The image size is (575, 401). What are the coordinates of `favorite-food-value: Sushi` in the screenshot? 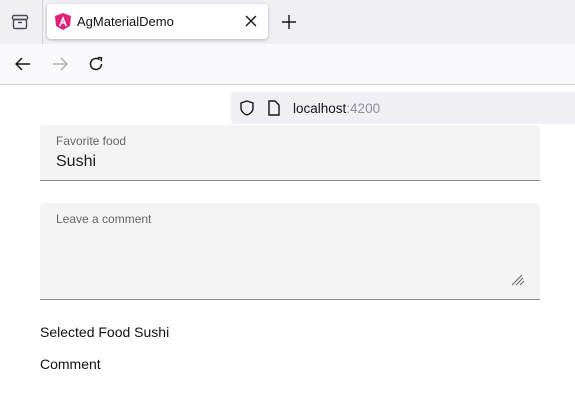 It's located at (76, 161).